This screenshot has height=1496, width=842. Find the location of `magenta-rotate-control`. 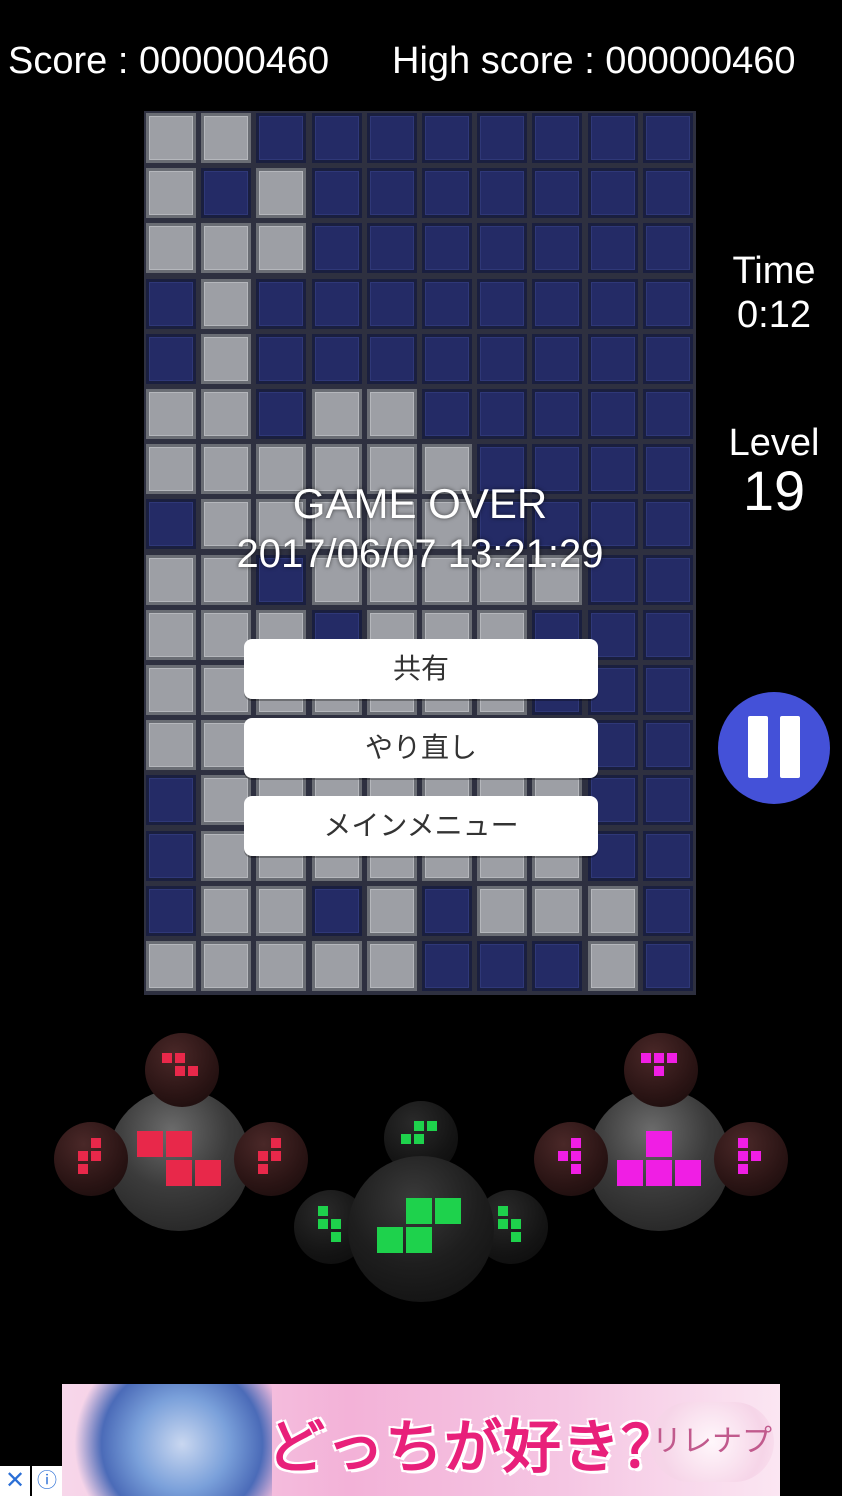

magenta-rotate-control is located at coordinates (659, 1160).